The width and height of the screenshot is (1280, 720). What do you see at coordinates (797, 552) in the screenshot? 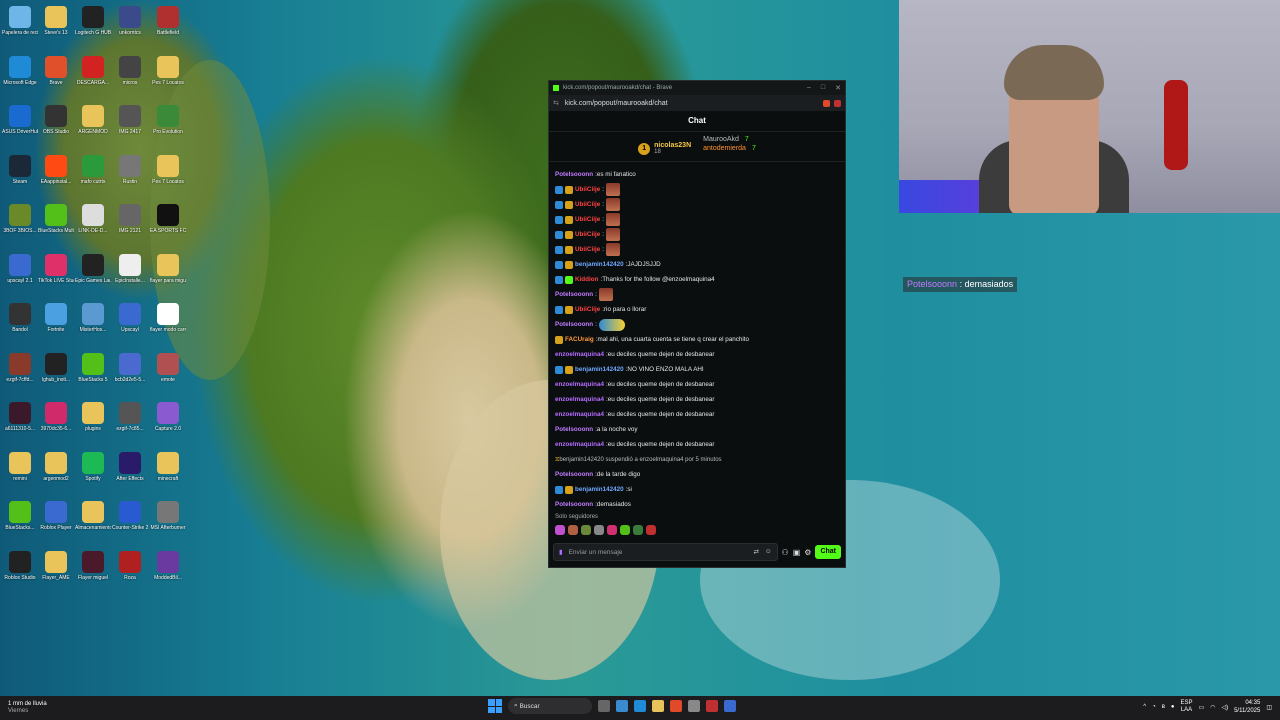
I see `gift-icon: ▣` at bounding box center [797, 552].